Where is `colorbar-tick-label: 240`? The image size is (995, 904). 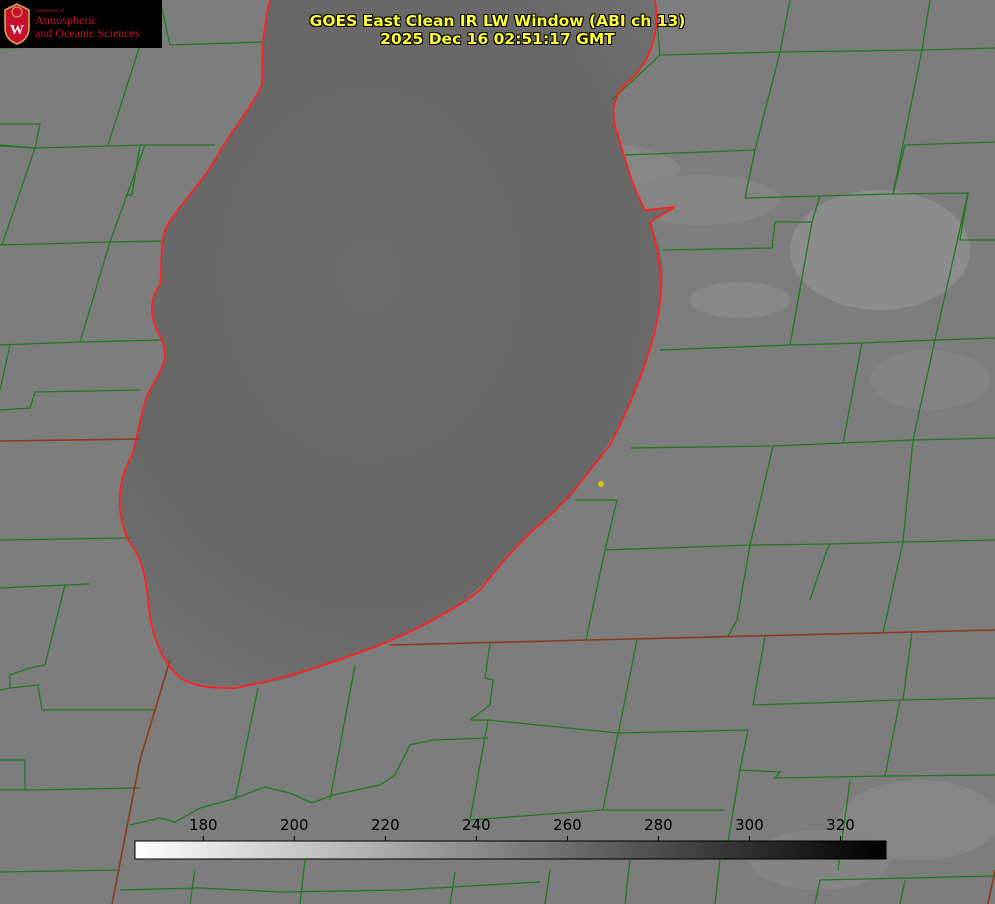 colorbar-tick-label: 240 is located at coordinates (476, 825).